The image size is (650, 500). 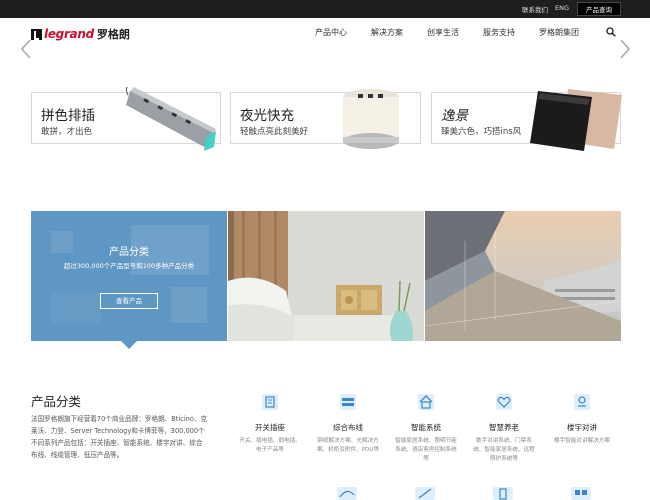 I want to click on intercom-icon, so click(x=582, y=402).